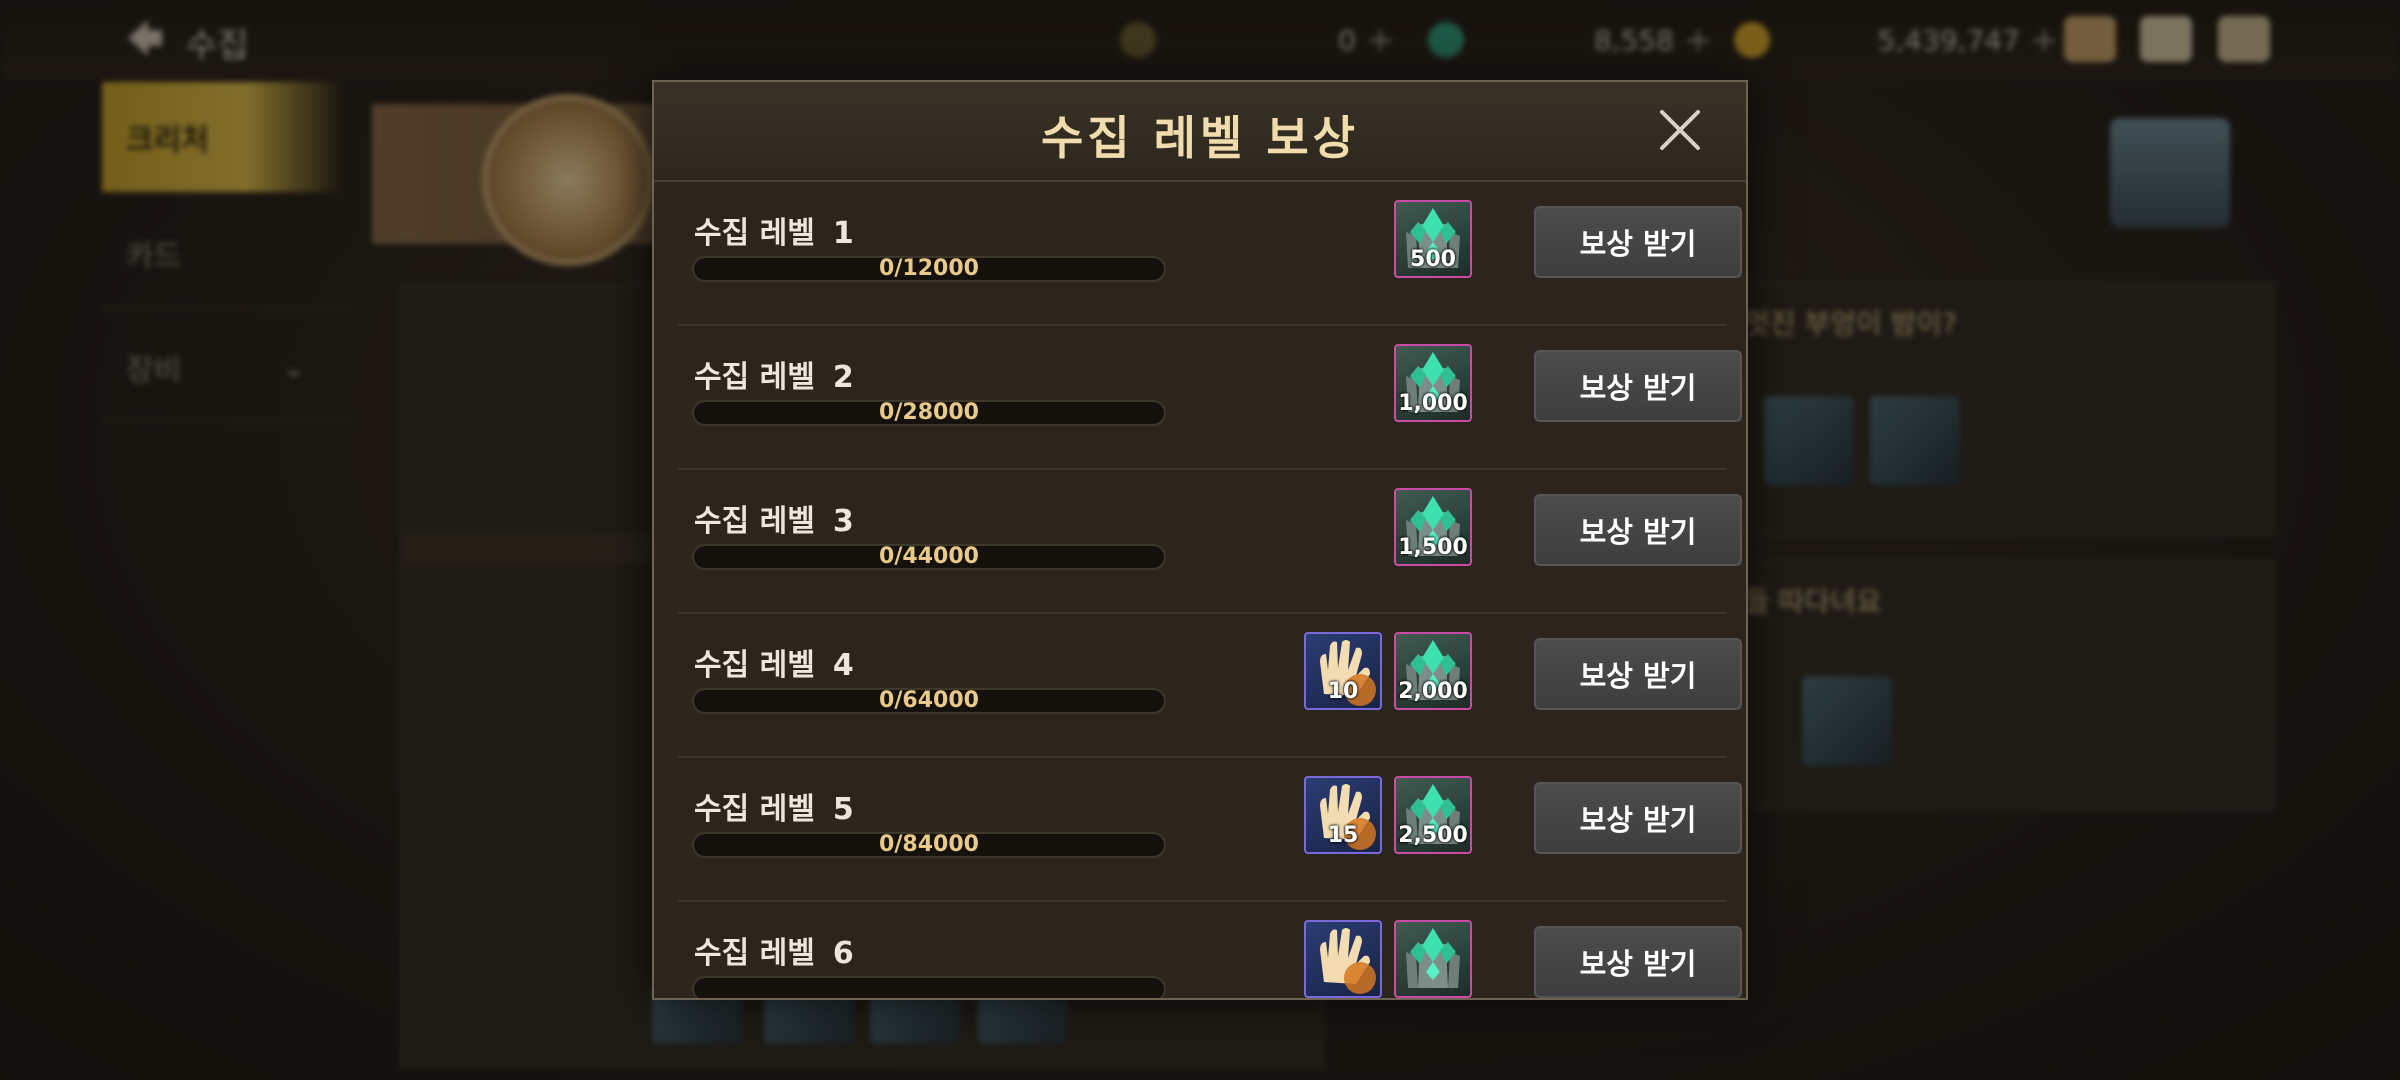 The width and height of the screenshot is (2400, 1080). What do you see at coordinates (1210, 542) in the screenshot?
I see `reward-row: 수집 레벨 3 0/44000 1,500 보상 받기` at bounding box center [1210, 542].